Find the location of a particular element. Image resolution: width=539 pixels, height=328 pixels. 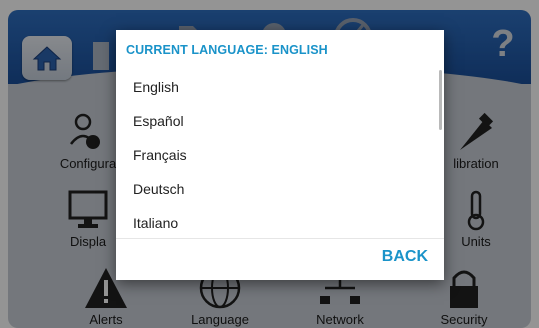

language-option-francais: Français is located at coordinates (280, 155).